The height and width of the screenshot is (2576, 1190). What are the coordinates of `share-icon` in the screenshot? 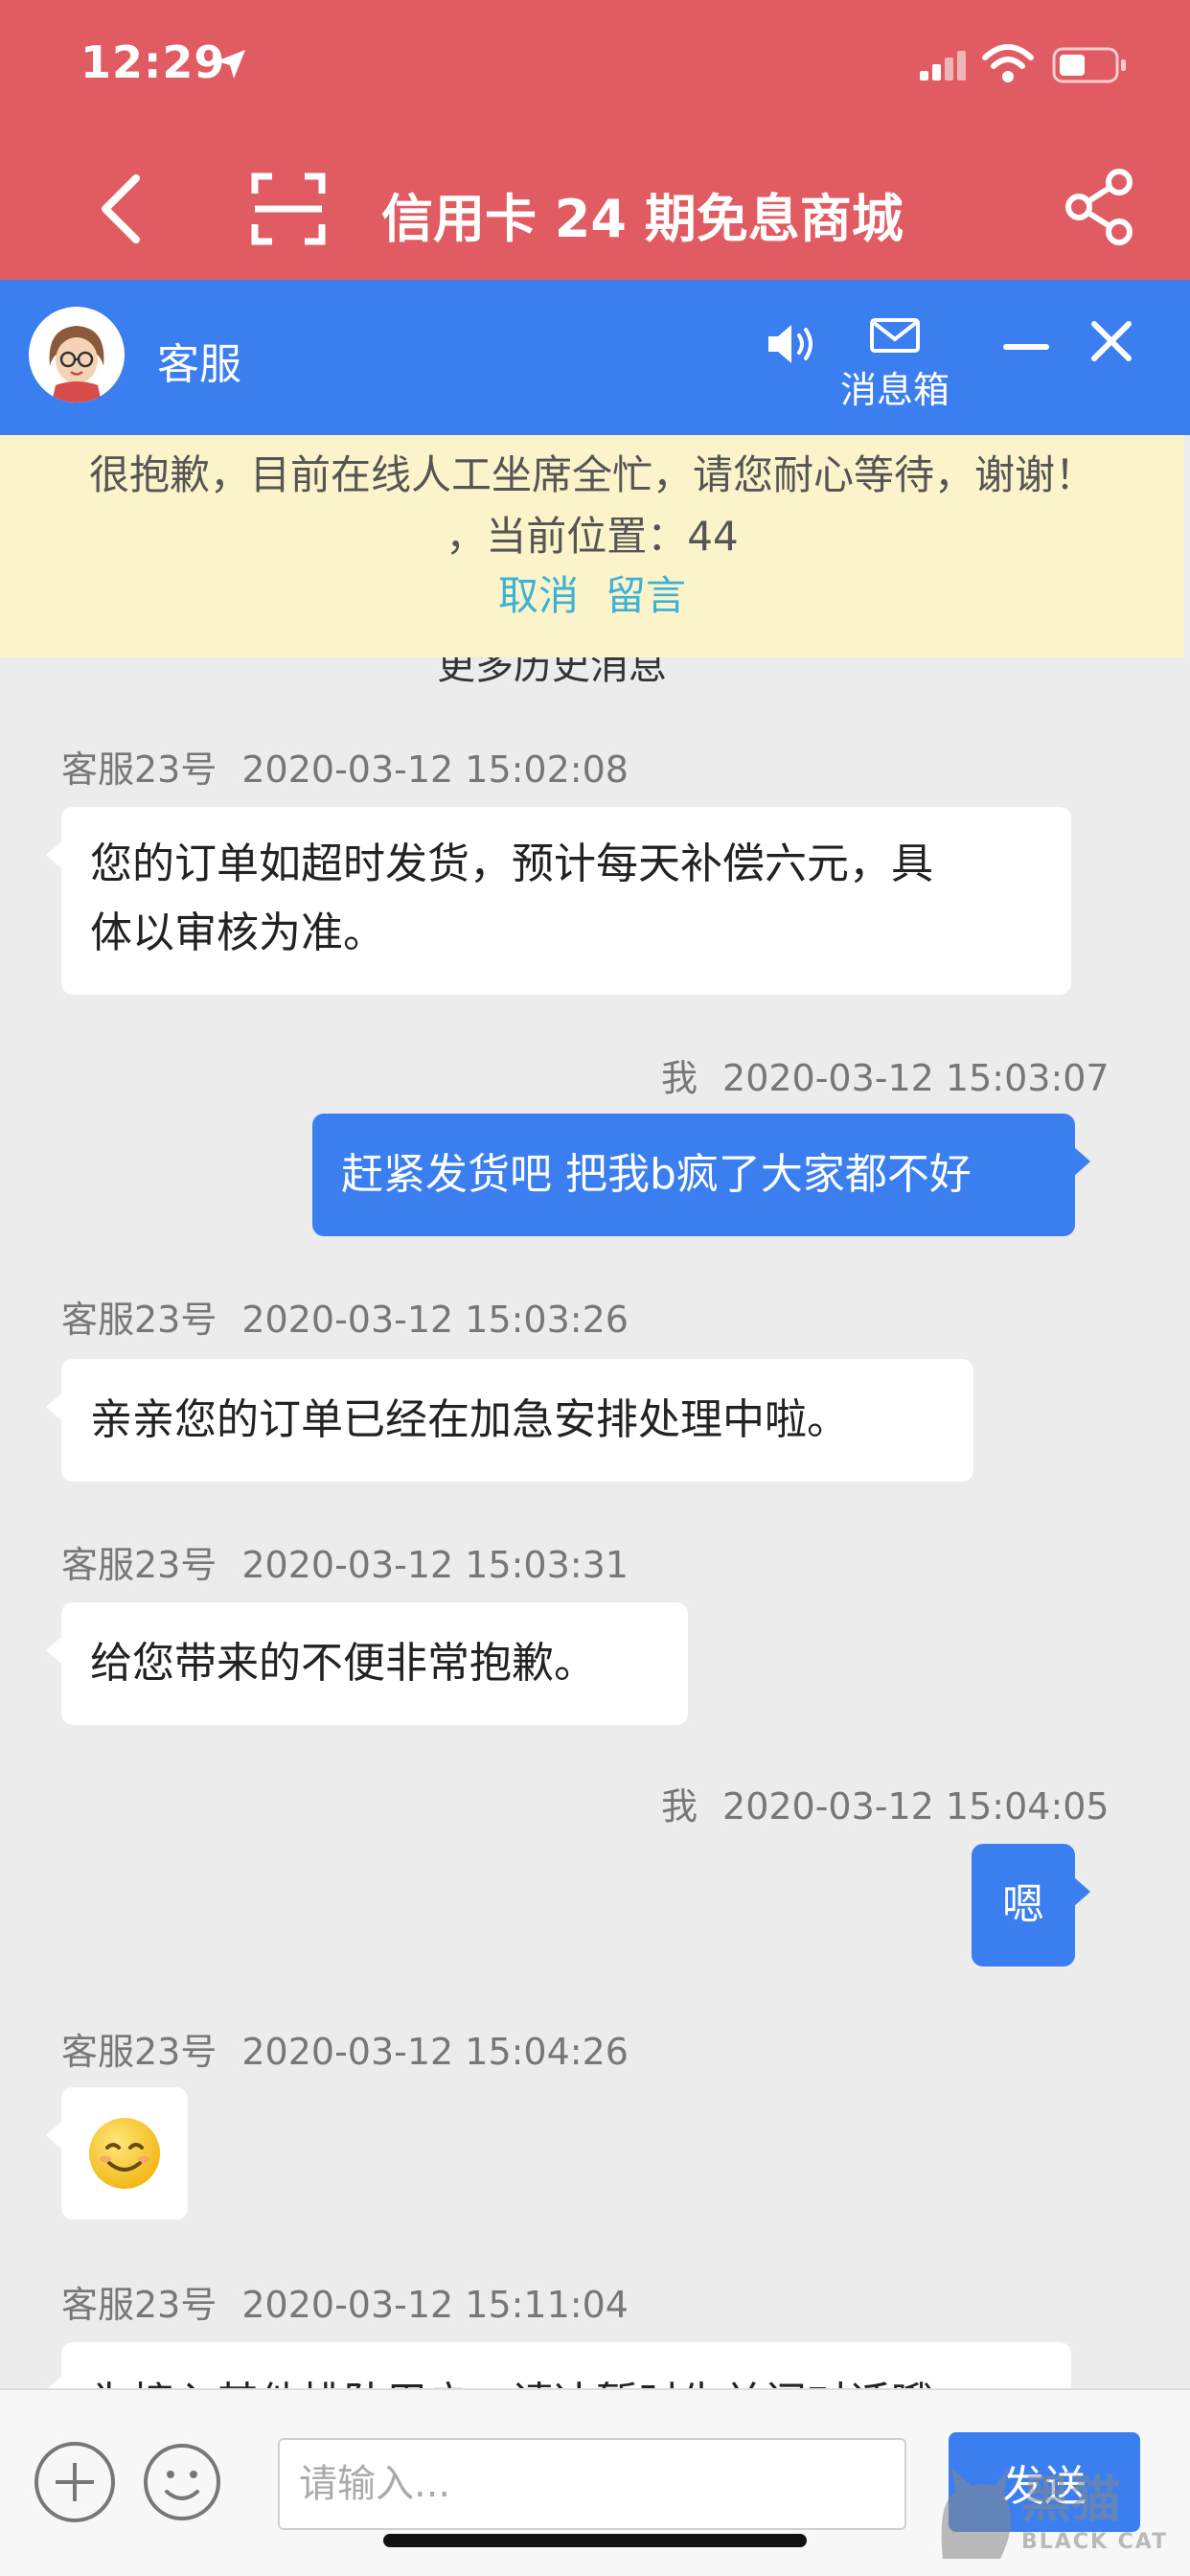 It's located at (1100, 207).